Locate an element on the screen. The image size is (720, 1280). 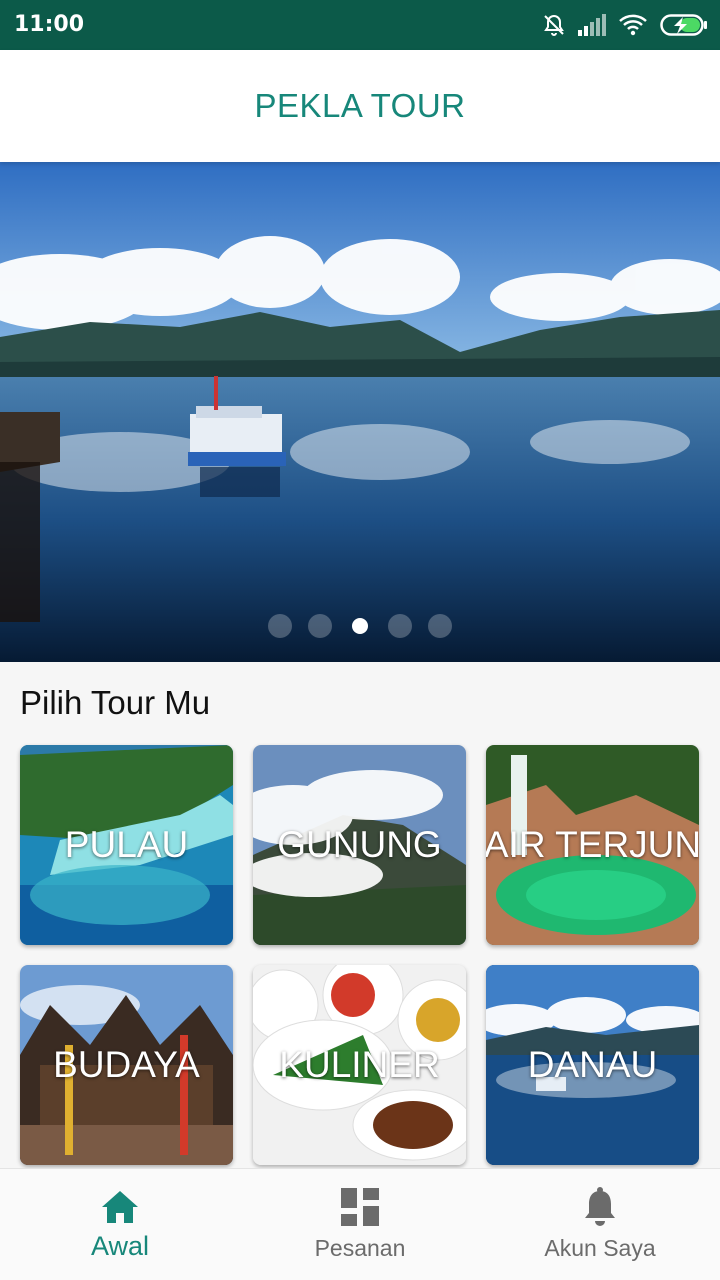
nav-label: Pesanan is located at coordinates (360, 1248).